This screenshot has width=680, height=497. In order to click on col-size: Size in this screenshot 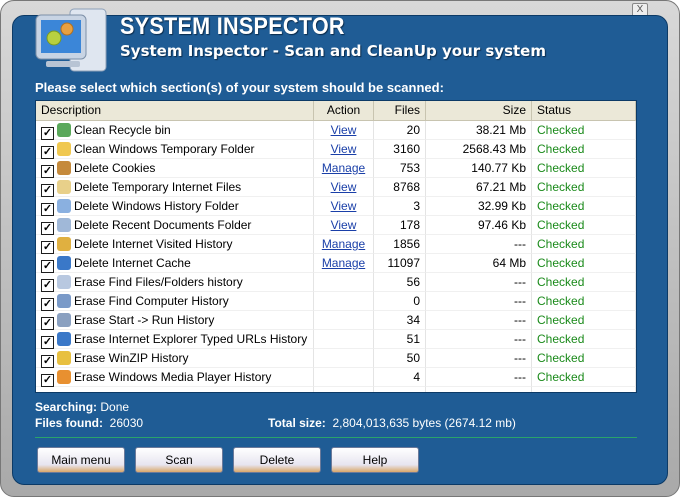, I will do `click(479, 110)`.